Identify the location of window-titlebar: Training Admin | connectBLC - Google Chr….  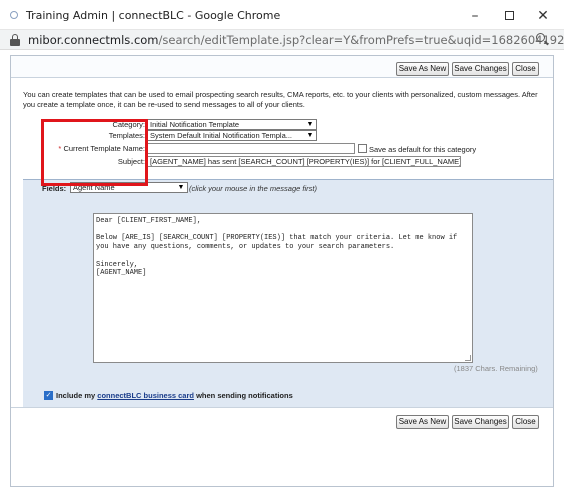
(282, 15).